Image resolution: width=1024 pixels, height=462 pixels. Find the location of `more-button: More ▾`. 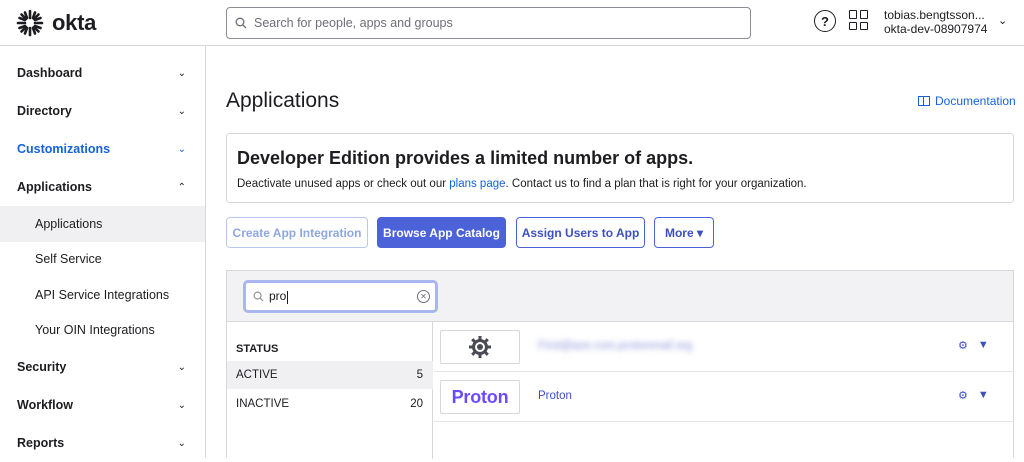

more-button: More ▾ is located at coordinates (684, 232).